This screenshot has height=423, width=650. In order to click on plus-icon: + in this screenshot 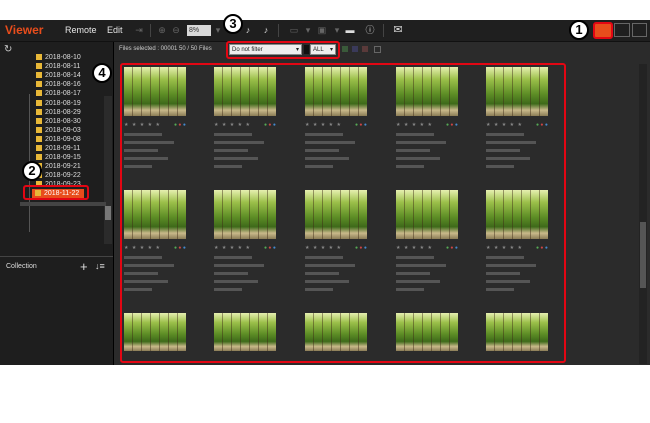, I will do `click(84, 266)`.